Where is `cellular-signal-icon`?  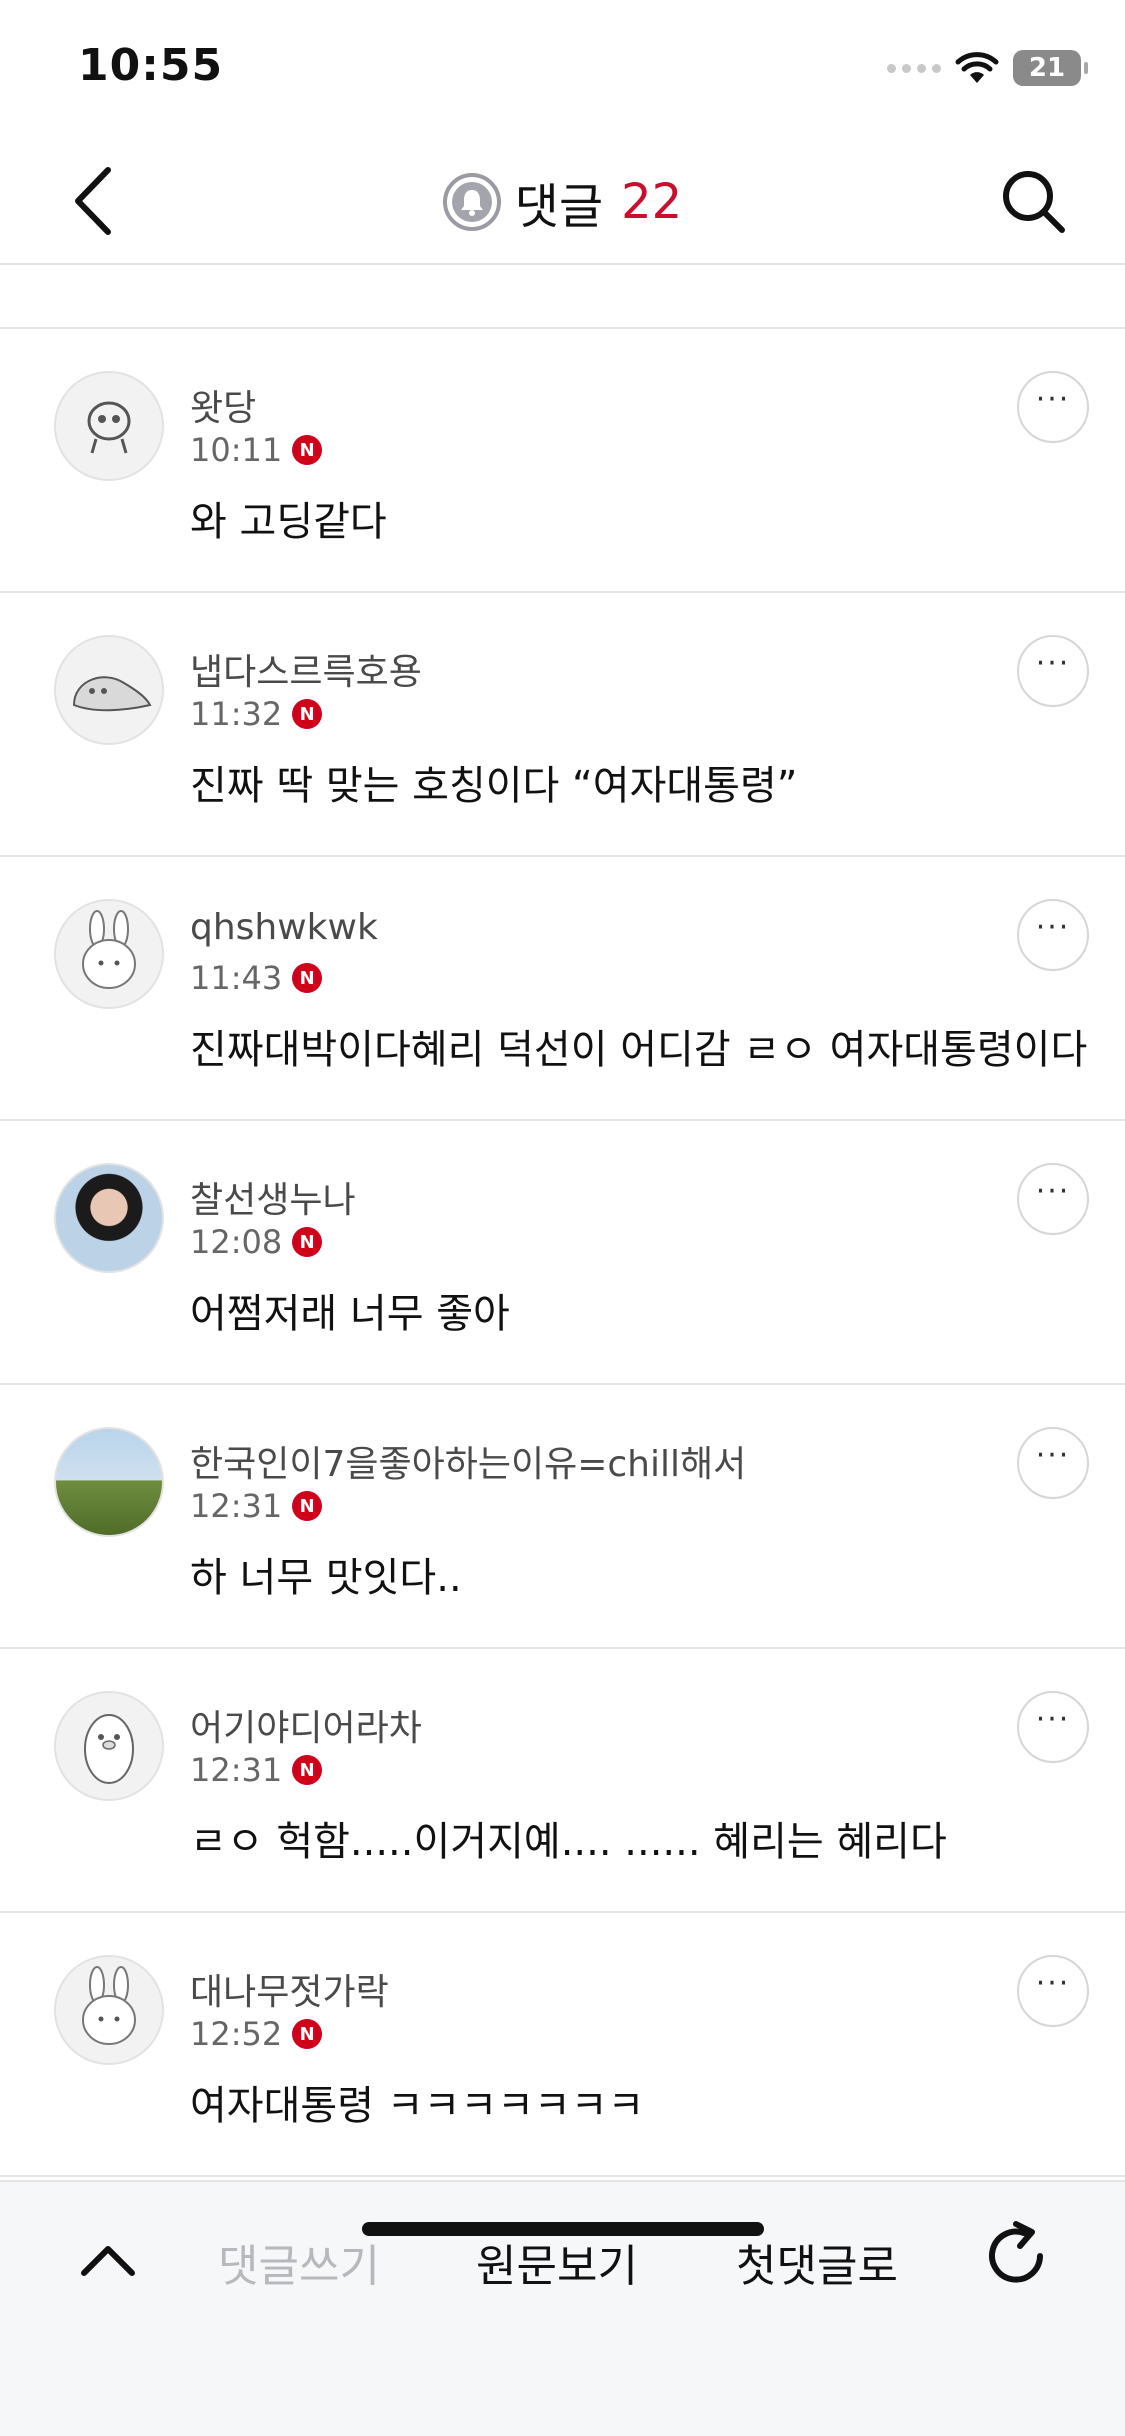 cellular-signal-icon is located at coordinates (914, 68).